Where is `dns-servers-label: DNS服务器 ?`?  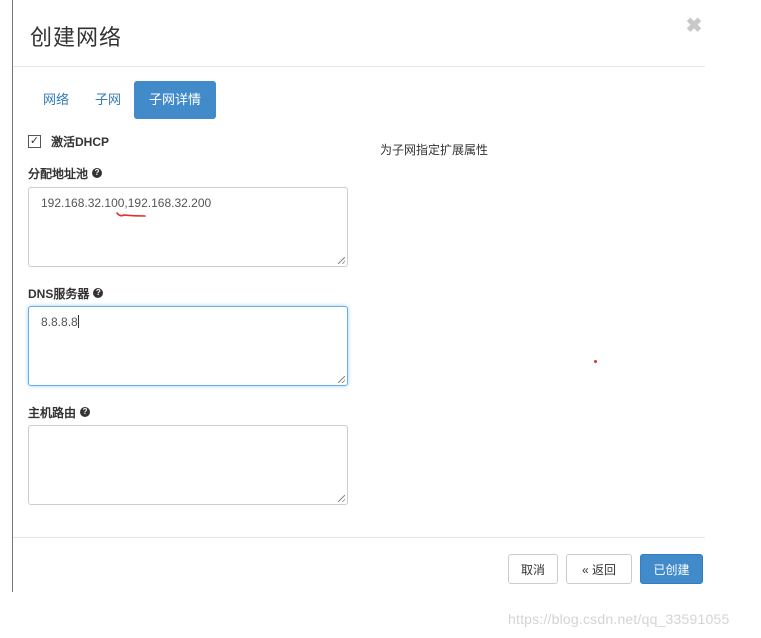 dns-servers-label: DNS服务器 ? is located at coordinates (66, 293).